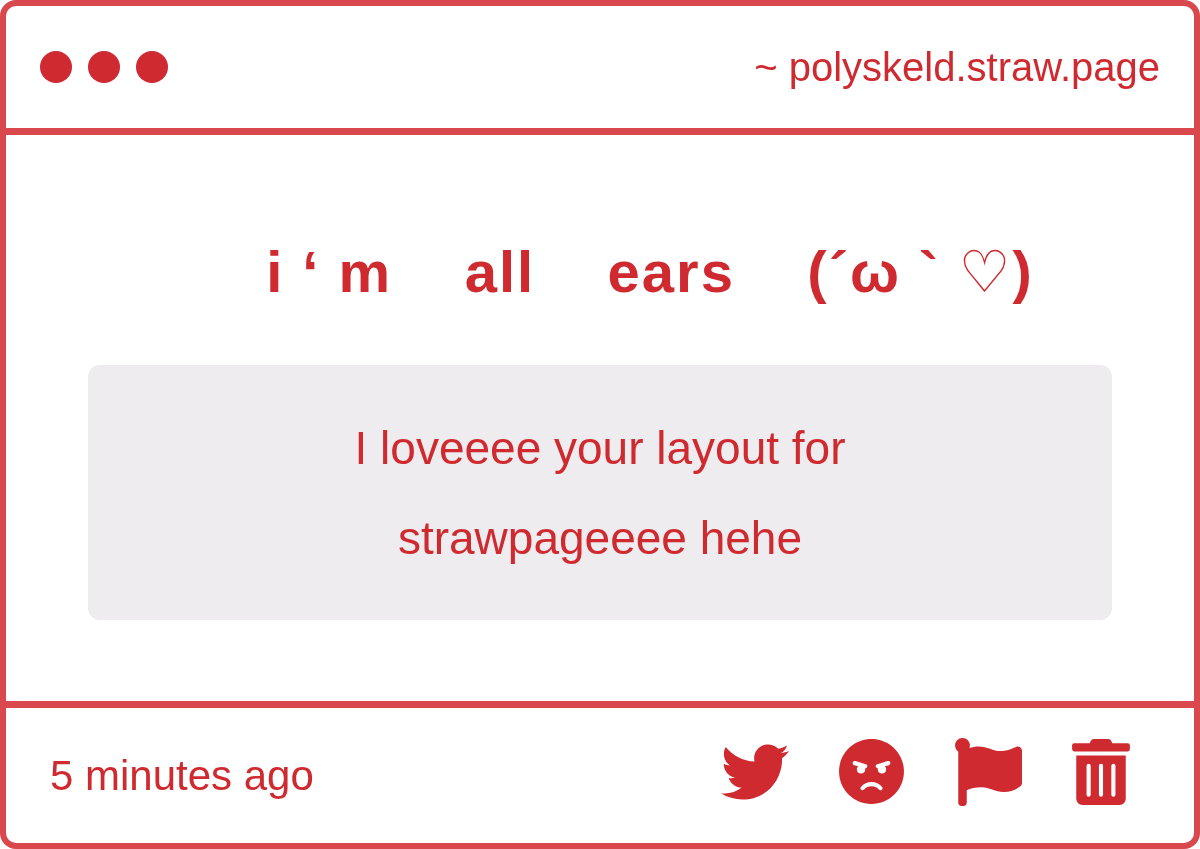  What do you see at coordinates (650, 272) in the screenshot?
I see `page-title: i ‘ m all ears (´ω ` ♡)` at bounding box center [650, 272].